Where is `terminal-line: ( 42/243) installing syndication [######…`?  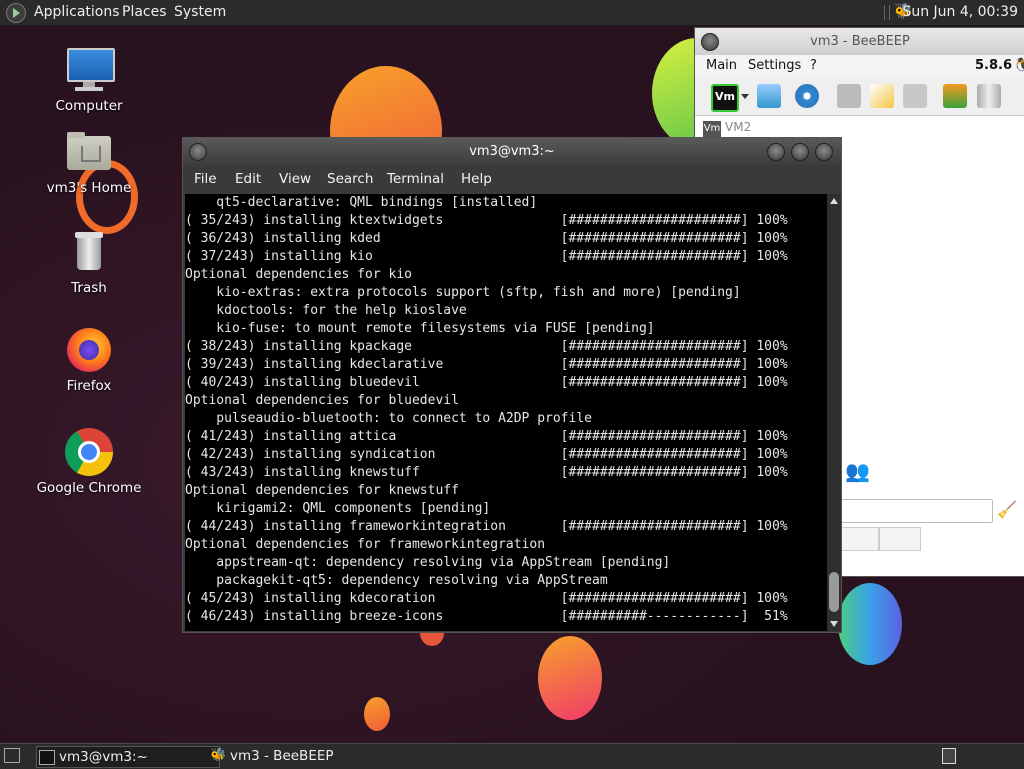 terminal-line: ( 42/243) installing syndication [######… is located at coordinates (486, 454).